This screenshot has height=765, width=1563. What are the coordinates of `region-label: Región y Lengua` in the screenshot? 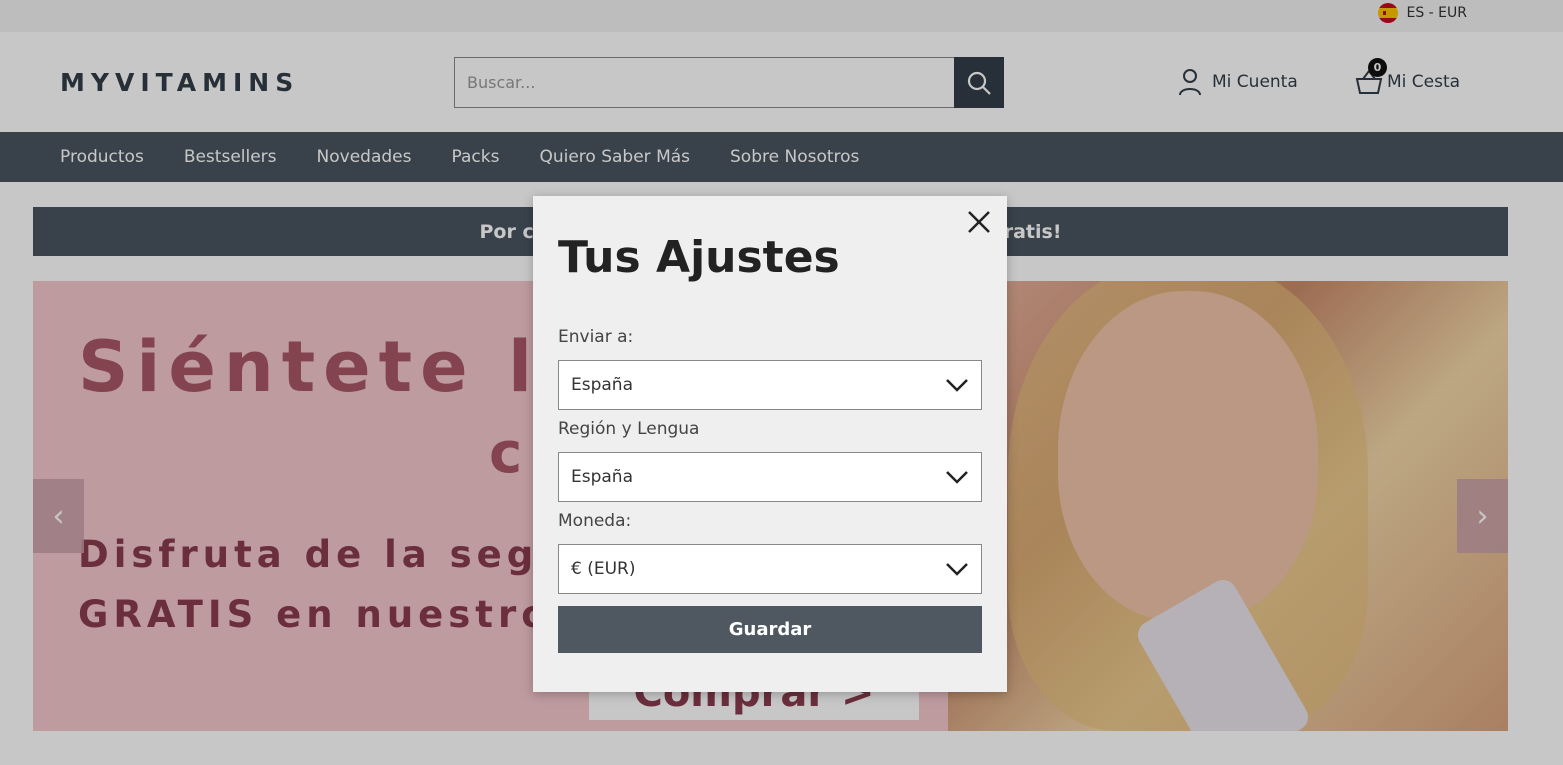 It's located at (629, 429).